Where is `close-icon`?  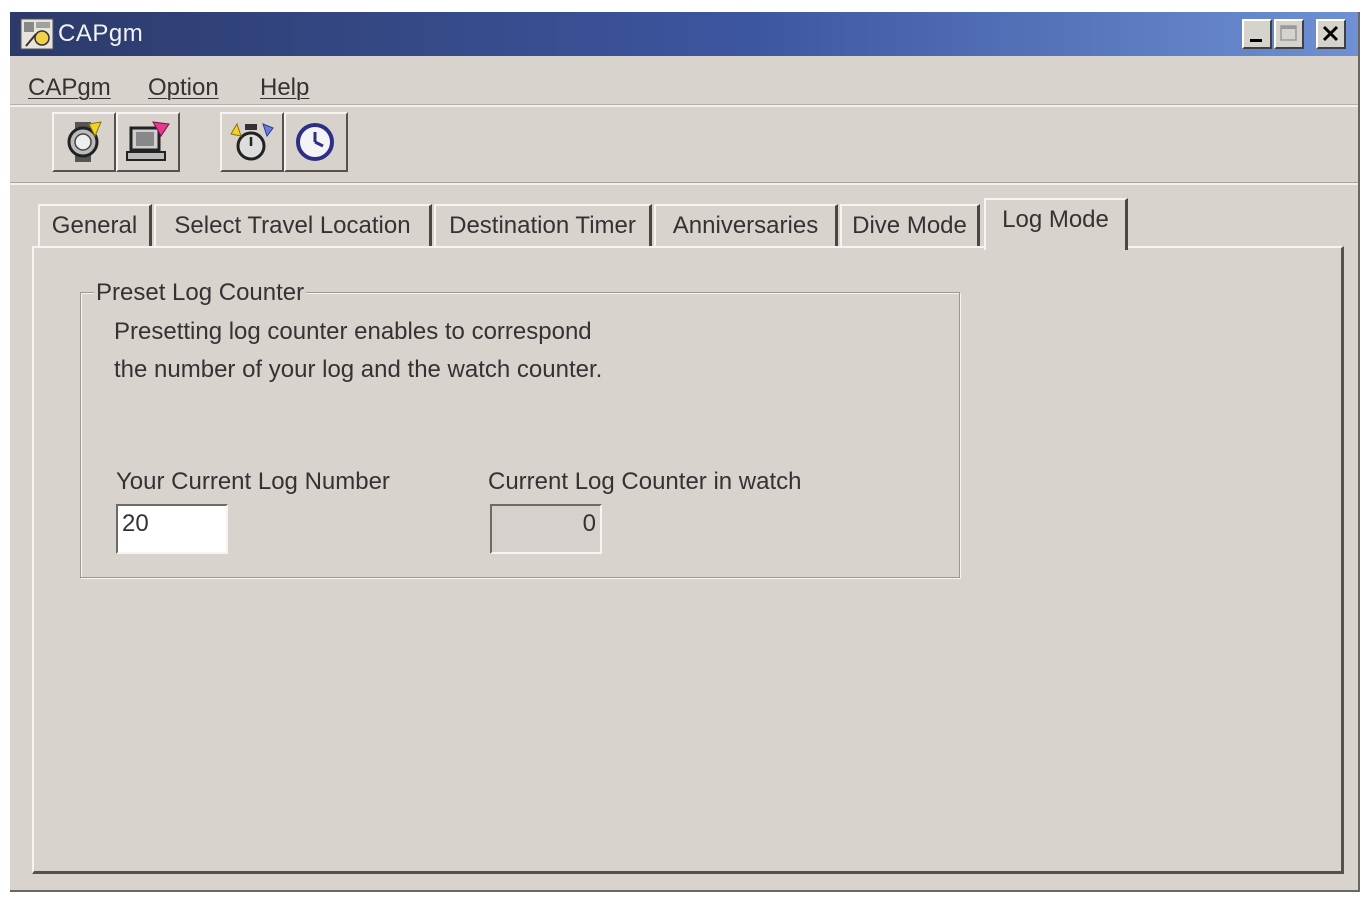
close-icon is located at coordinates (1330, 33).